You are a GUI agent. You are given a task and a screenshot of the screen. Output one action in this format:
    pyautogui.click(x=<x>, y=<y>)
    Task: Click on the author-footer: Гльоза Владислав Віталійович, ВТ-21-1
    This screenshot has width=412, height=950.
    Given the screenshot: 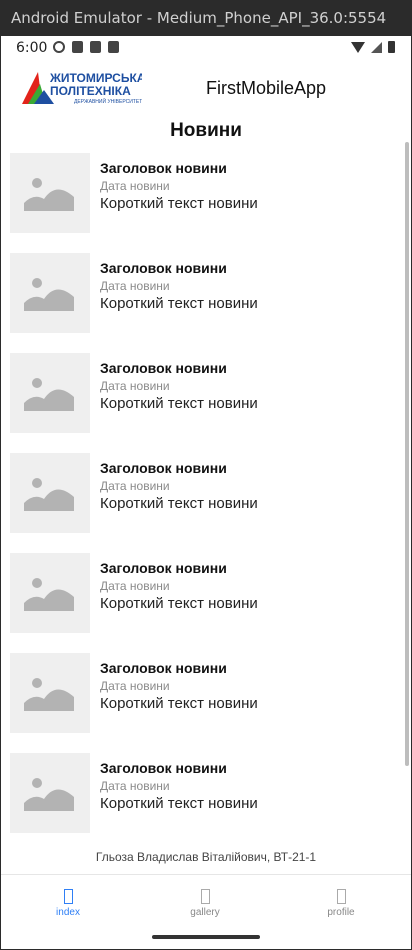 What is the action you would take?
    pyautogui.click(x=206, y=857)
    